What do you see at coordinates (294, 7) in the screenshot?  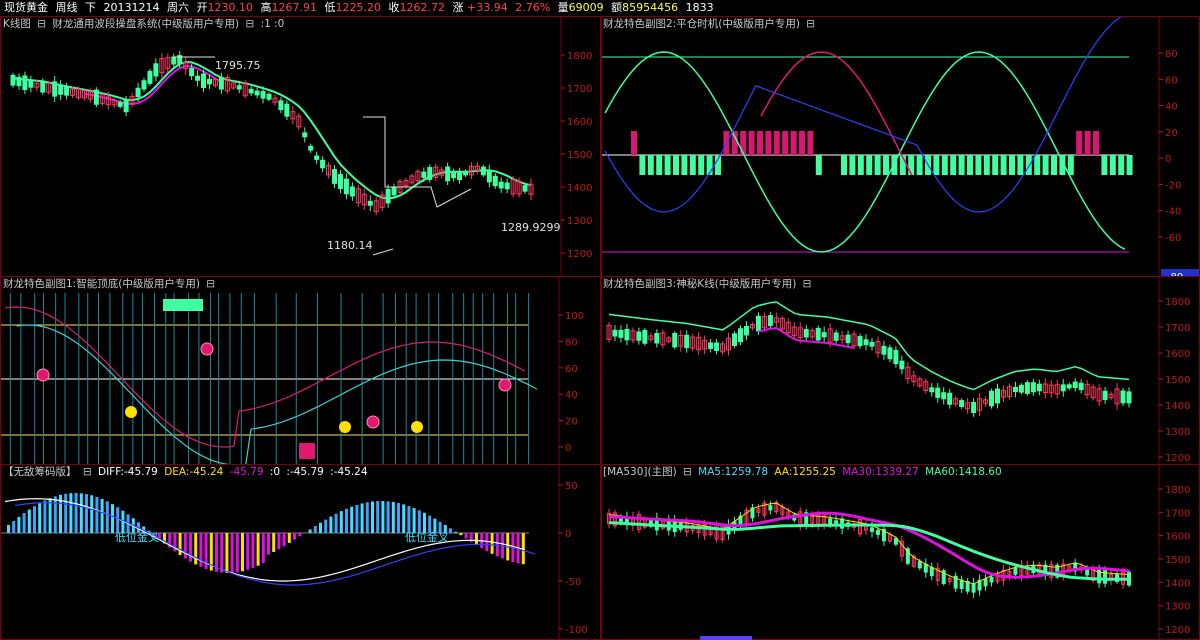 I see `high-value: 1267.91` at bounding box center [294, 7].